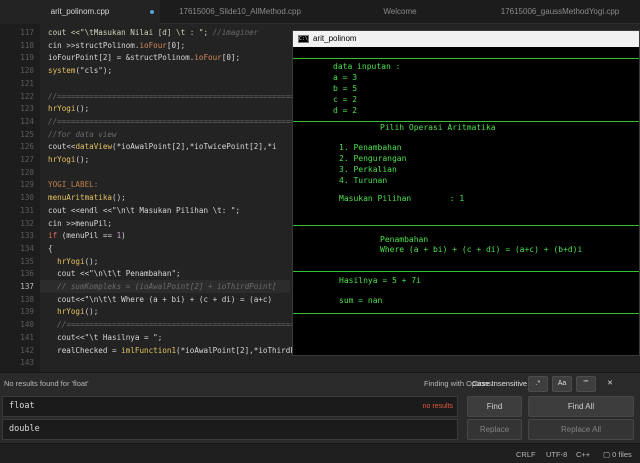 This screenshot has width=640, height=463. What do you see at coordinates (27, 198) in the screenshot?
I see `line-number: 130` at bounding box center [27, 198].